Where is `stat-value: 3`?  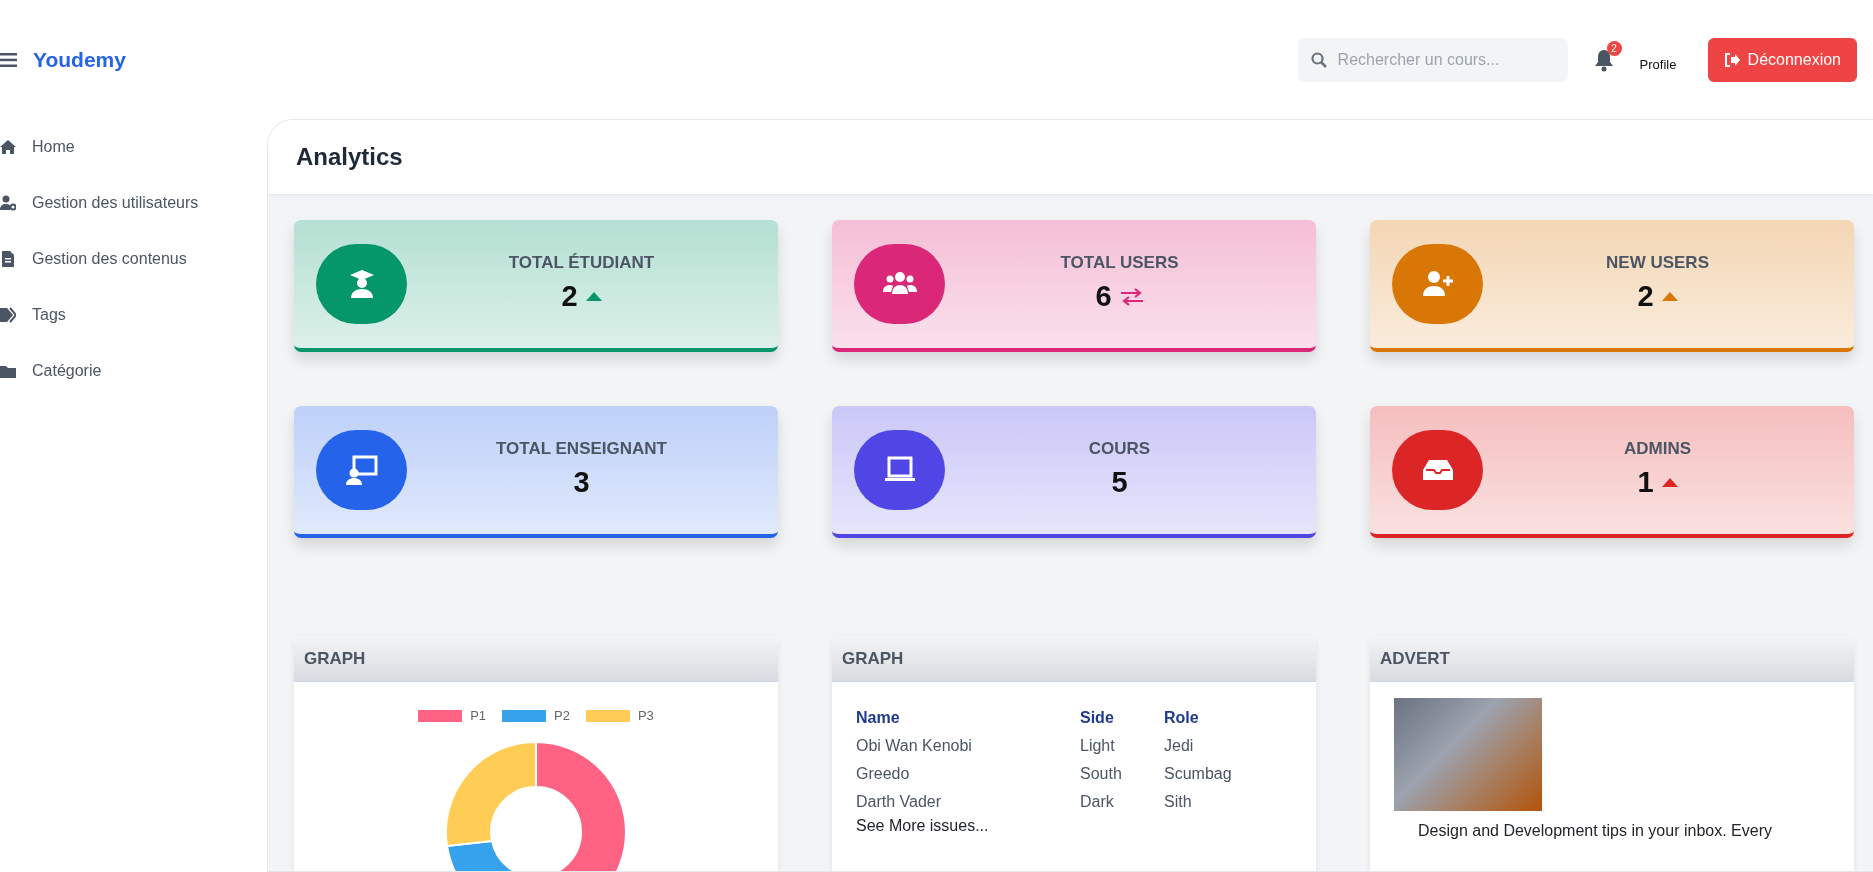 stat-value: 3 is located at coordinates (581, 483).